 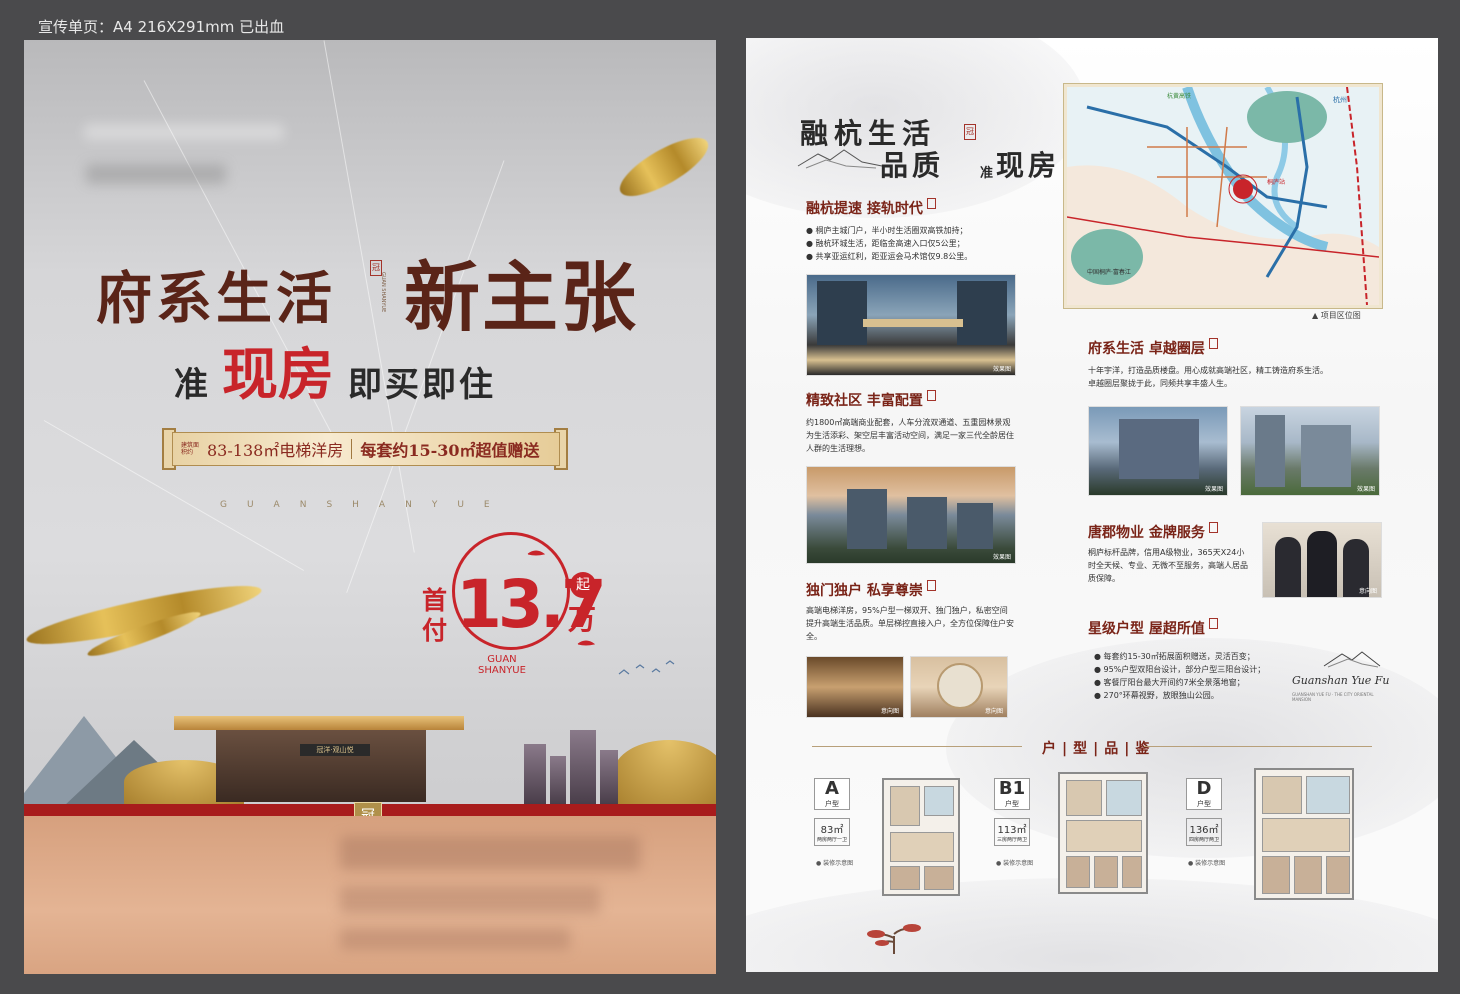 I want to click on section-title-text: 星级户型 屋超所值, so click(x=1146, y=629).